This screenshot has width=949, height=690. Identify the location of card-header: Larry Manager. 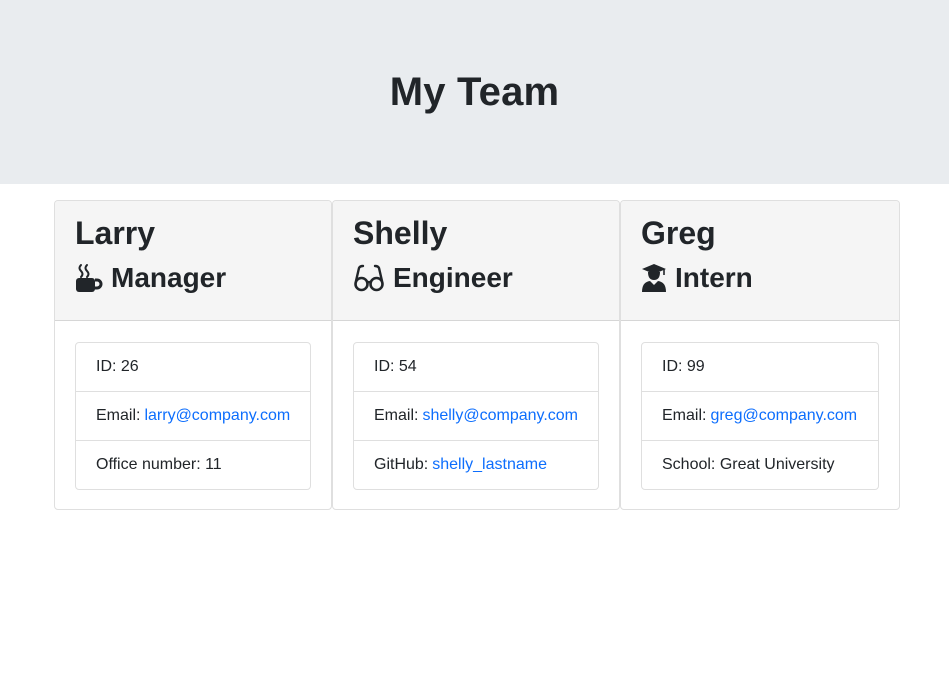
(193, 261).